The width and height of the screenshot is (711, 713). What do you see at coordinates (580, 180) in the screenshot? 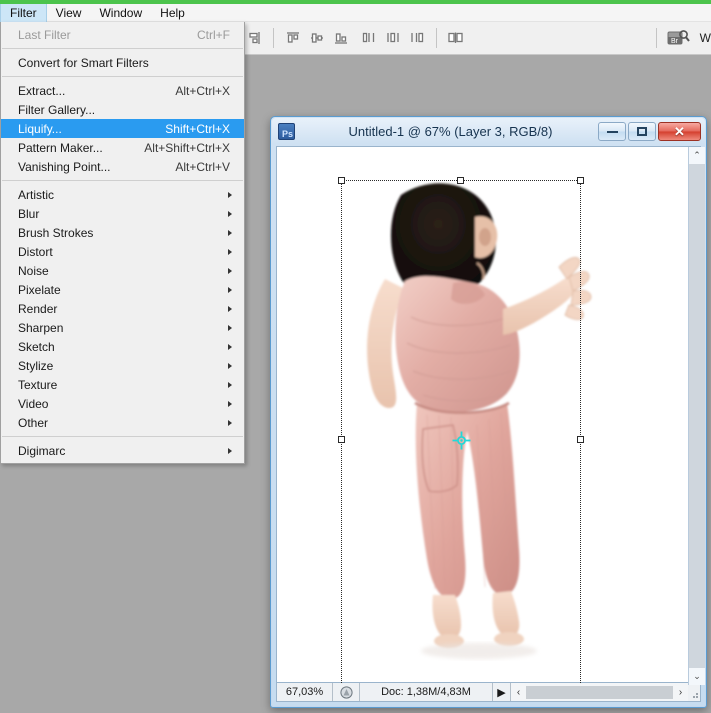
I see `transform-handle-top-right` at bounding box center [580, 180].